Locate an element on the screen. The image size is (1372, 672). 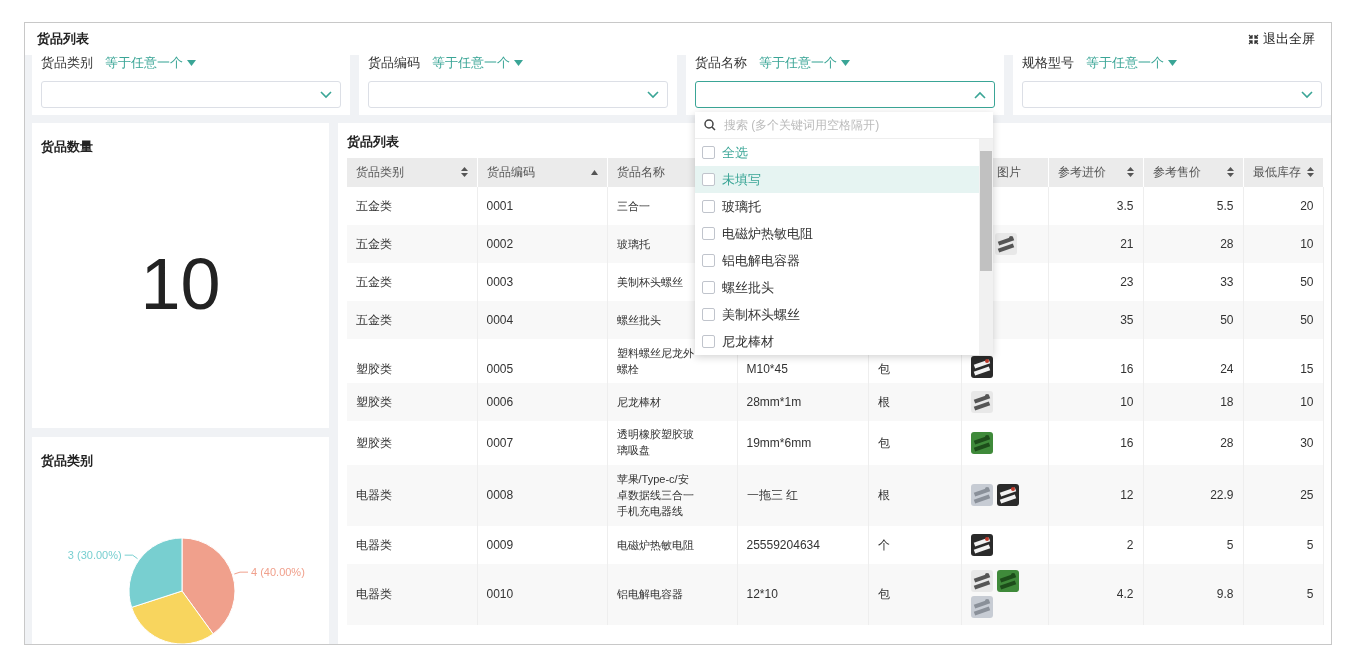
table-cell: 20 is located at coordinates (1307, 205).